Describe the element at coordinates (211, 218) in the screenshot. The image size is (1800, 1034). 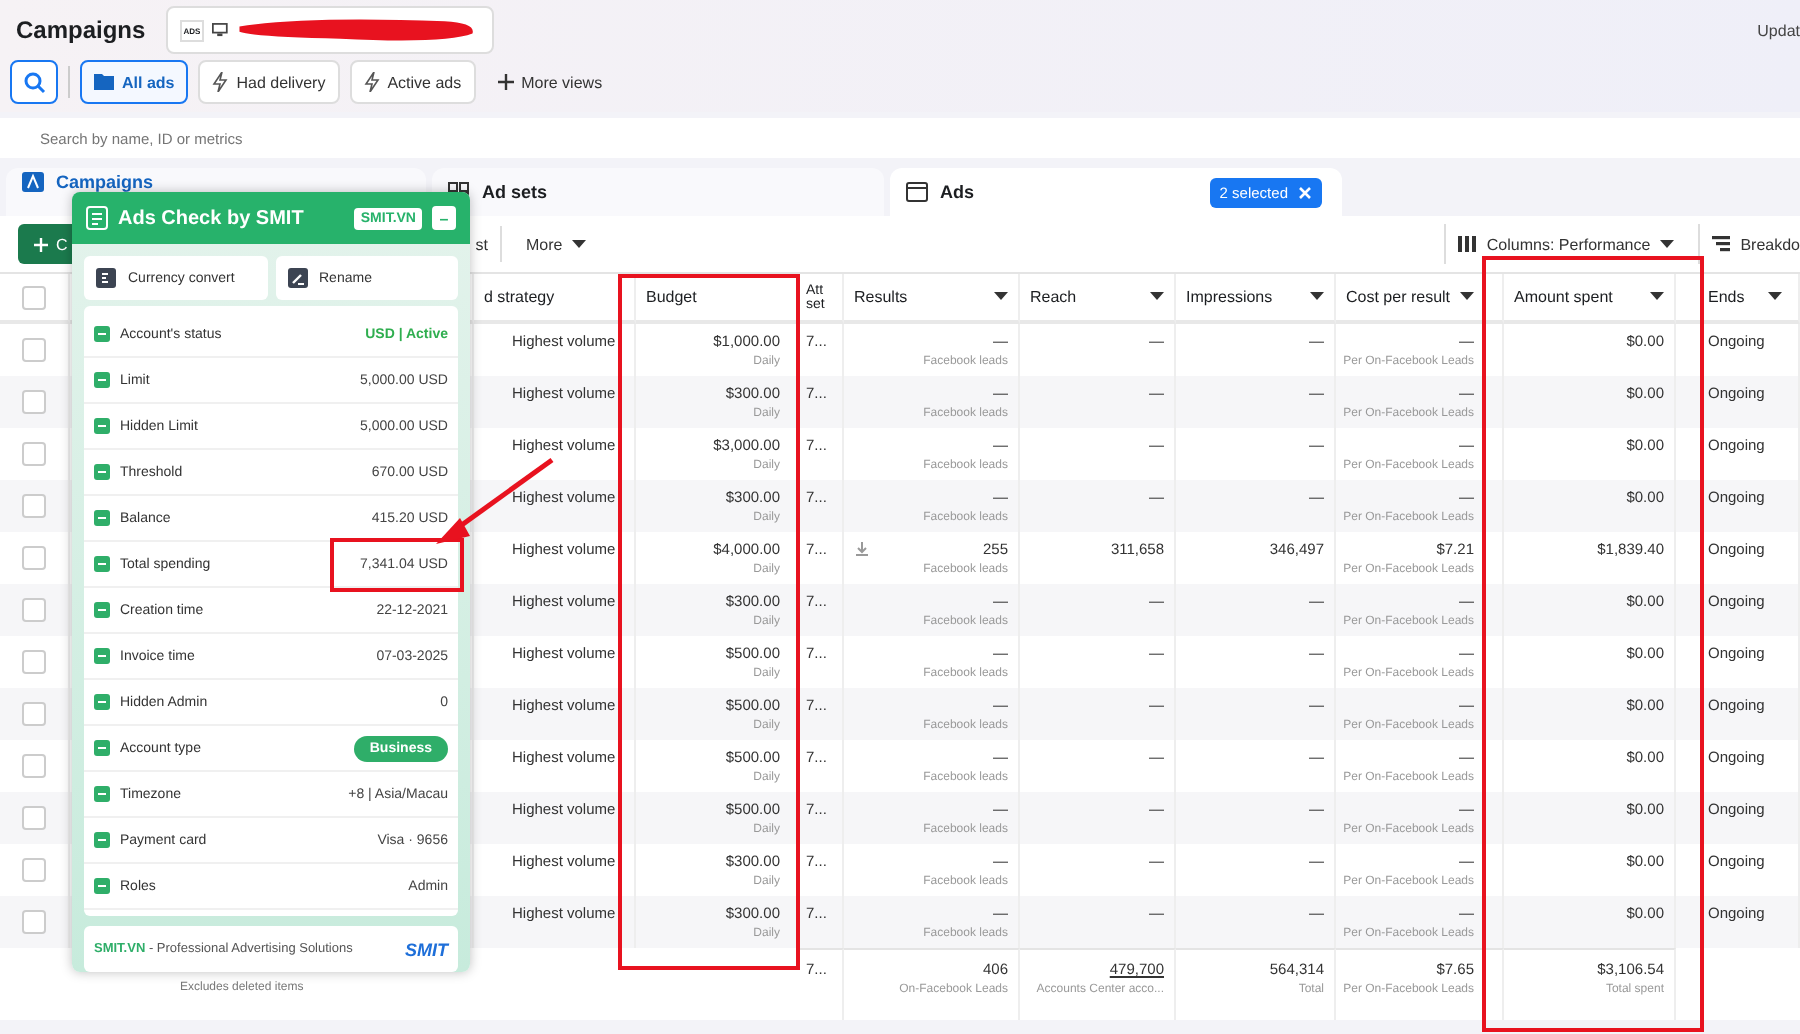
I see `panel-title: Ads Check by SMIT` at that location.